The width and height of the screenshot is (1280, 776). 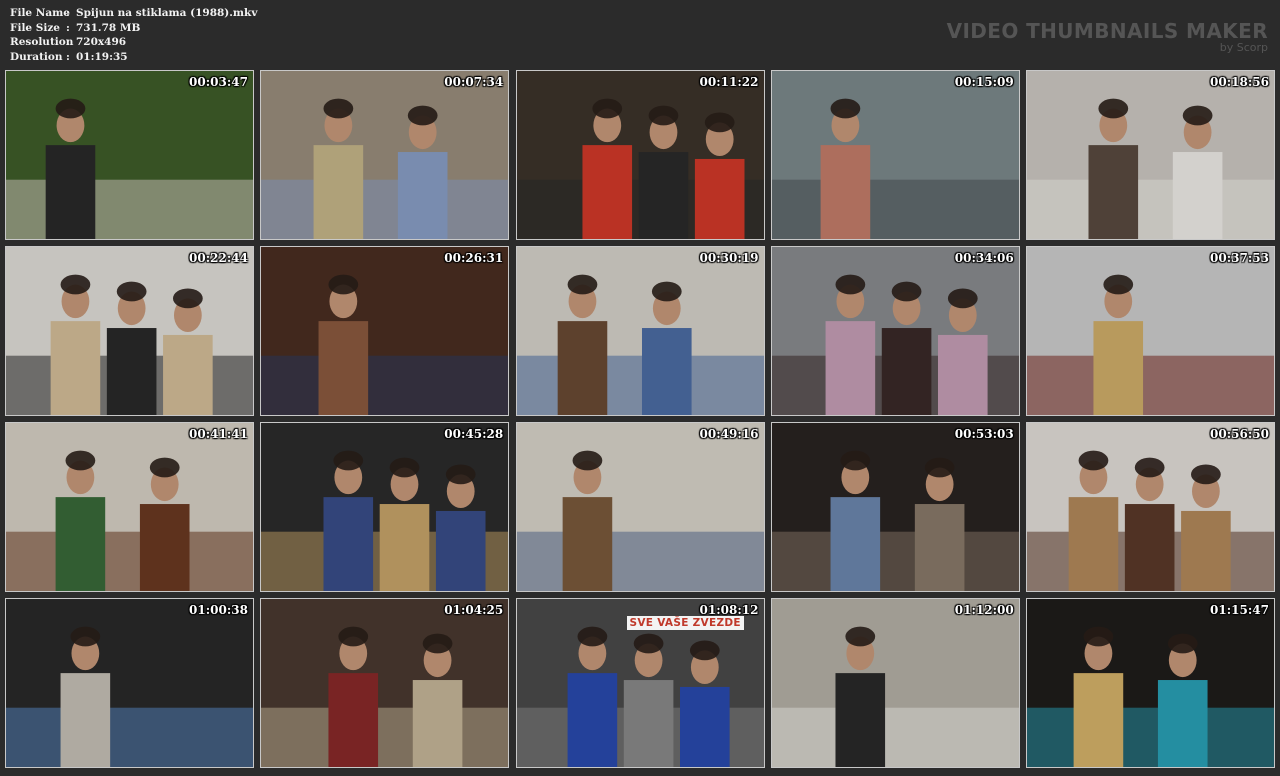 I want to click on video-thumbnail: 00:34:06, so click(x=895, y=331).